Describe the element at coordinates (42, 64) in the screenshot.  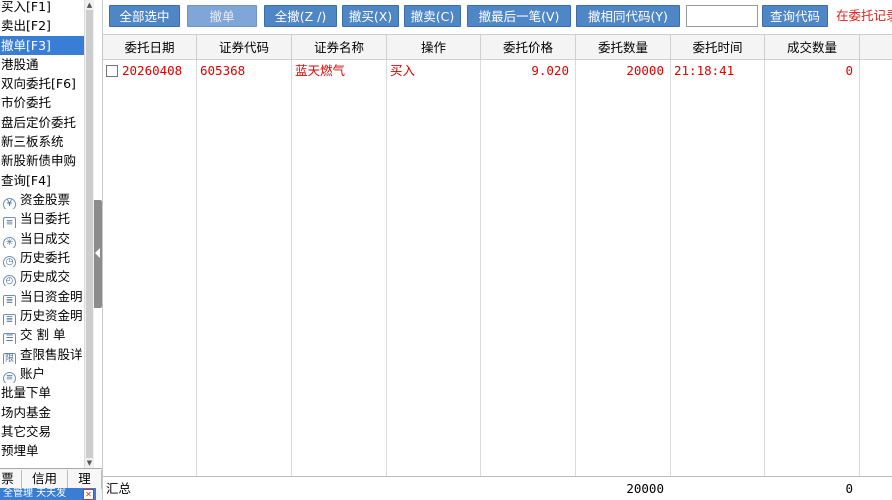
I see `menu-item-hk-connect: 港股通` at that location.